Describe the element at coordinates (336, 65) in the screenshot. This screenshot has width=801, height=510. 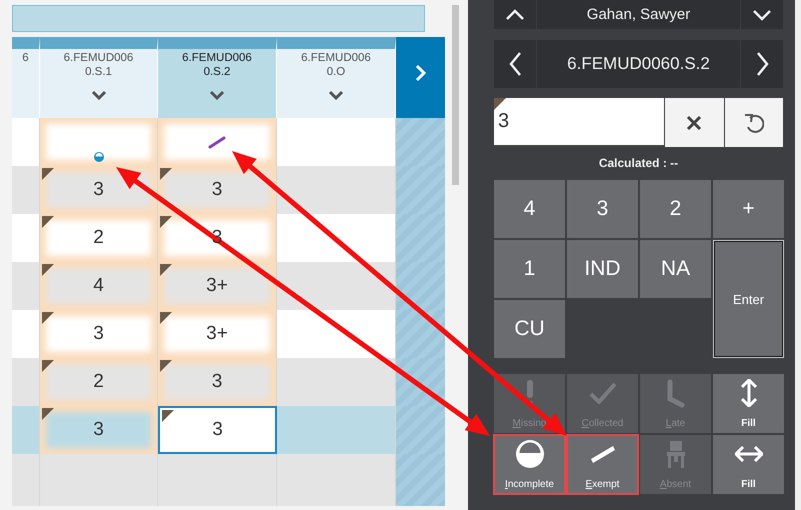
I see `column-title: 6.FEMUD006 0.O` at that location.